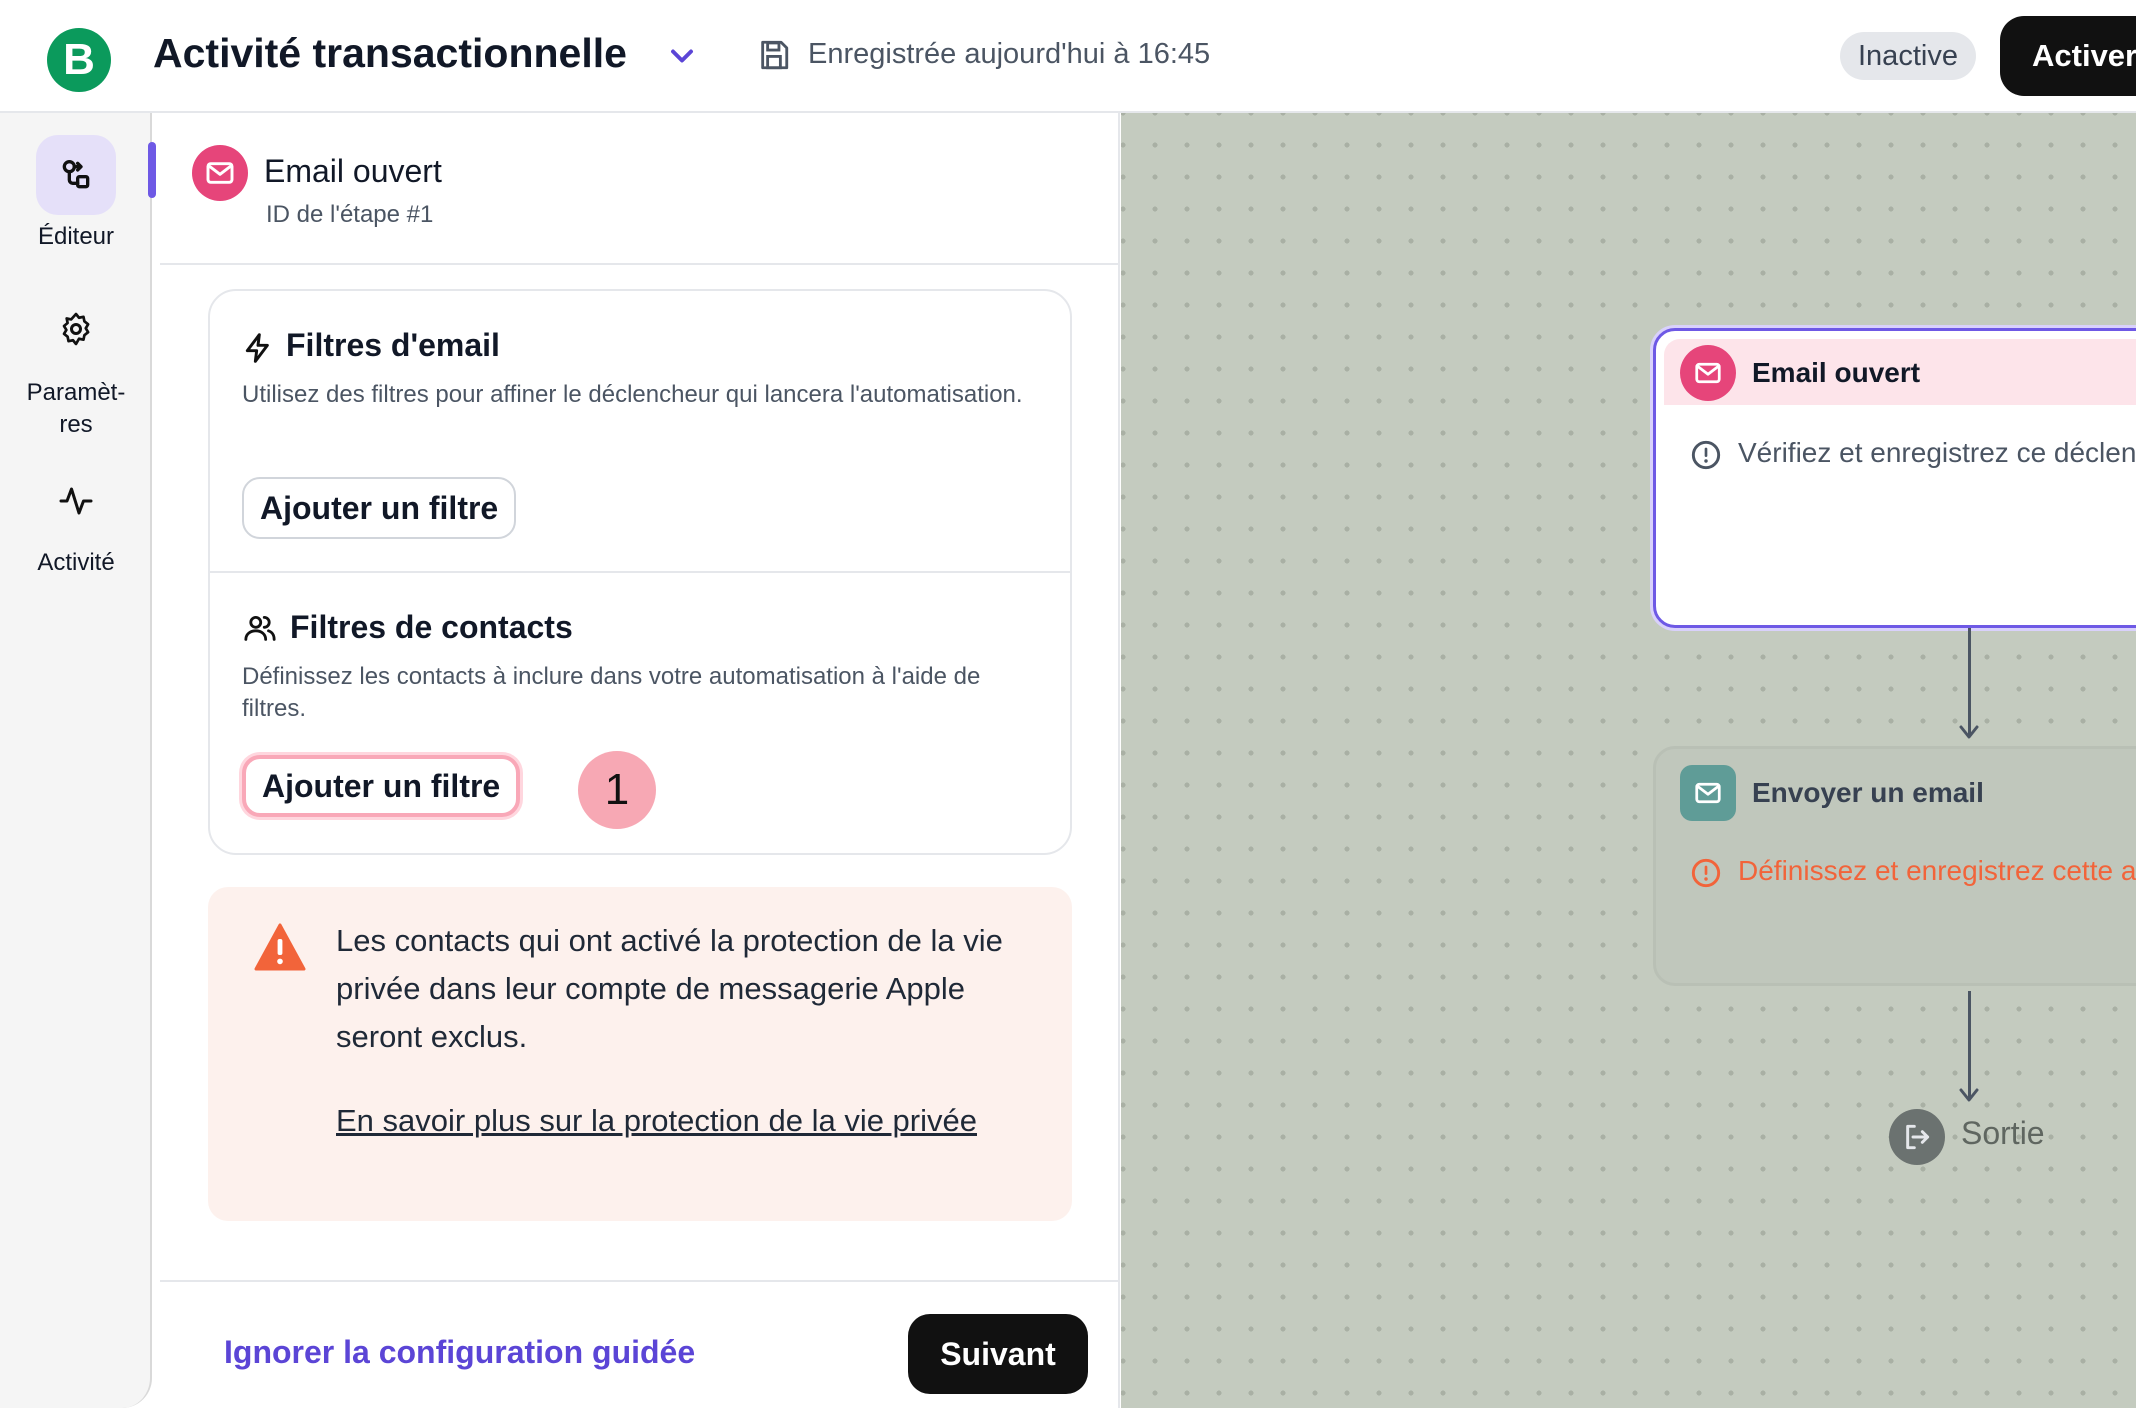 This screenshot has width=2136, height=1408. Describe the element at coordinates (379, 508) in the screenshot. I see `add-email-filter-button: Ajouter un filtre` at that location.